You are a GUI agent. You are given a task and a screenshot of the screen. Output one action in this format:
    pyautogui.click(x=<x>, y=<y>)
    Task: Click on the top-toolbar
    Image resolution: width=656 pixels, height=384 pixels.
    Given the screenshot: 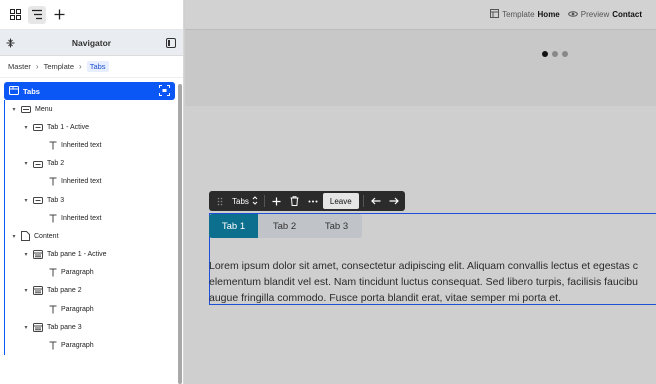 What is the action you would take?
    pyautogui.click(x=91, y=15)
    